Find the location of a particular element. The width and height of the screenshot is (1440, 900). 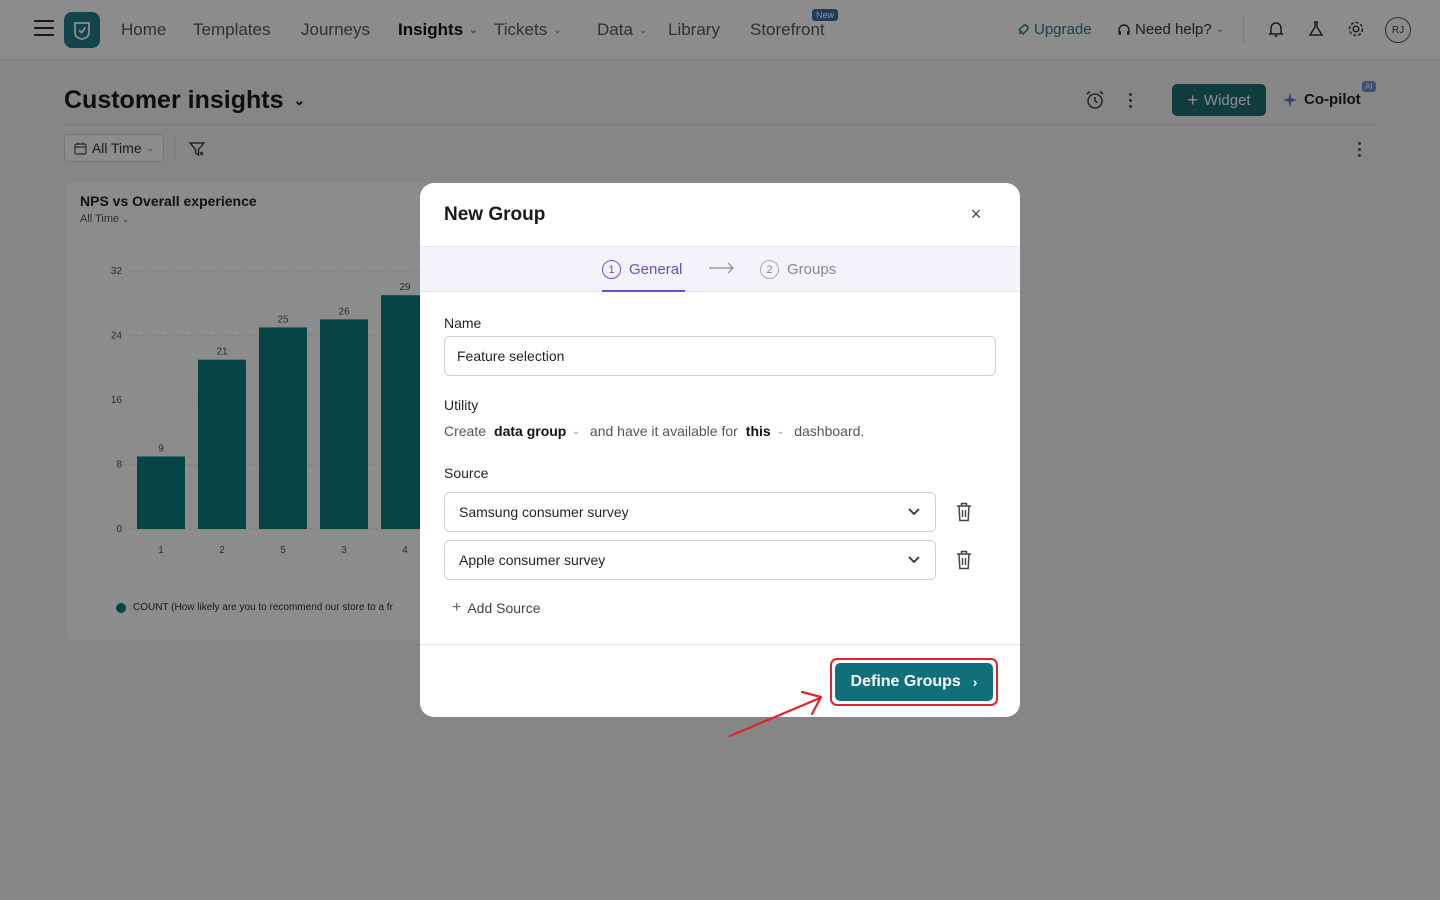

highlight-outline: Define Groups › is located at coordinates (914, 682).